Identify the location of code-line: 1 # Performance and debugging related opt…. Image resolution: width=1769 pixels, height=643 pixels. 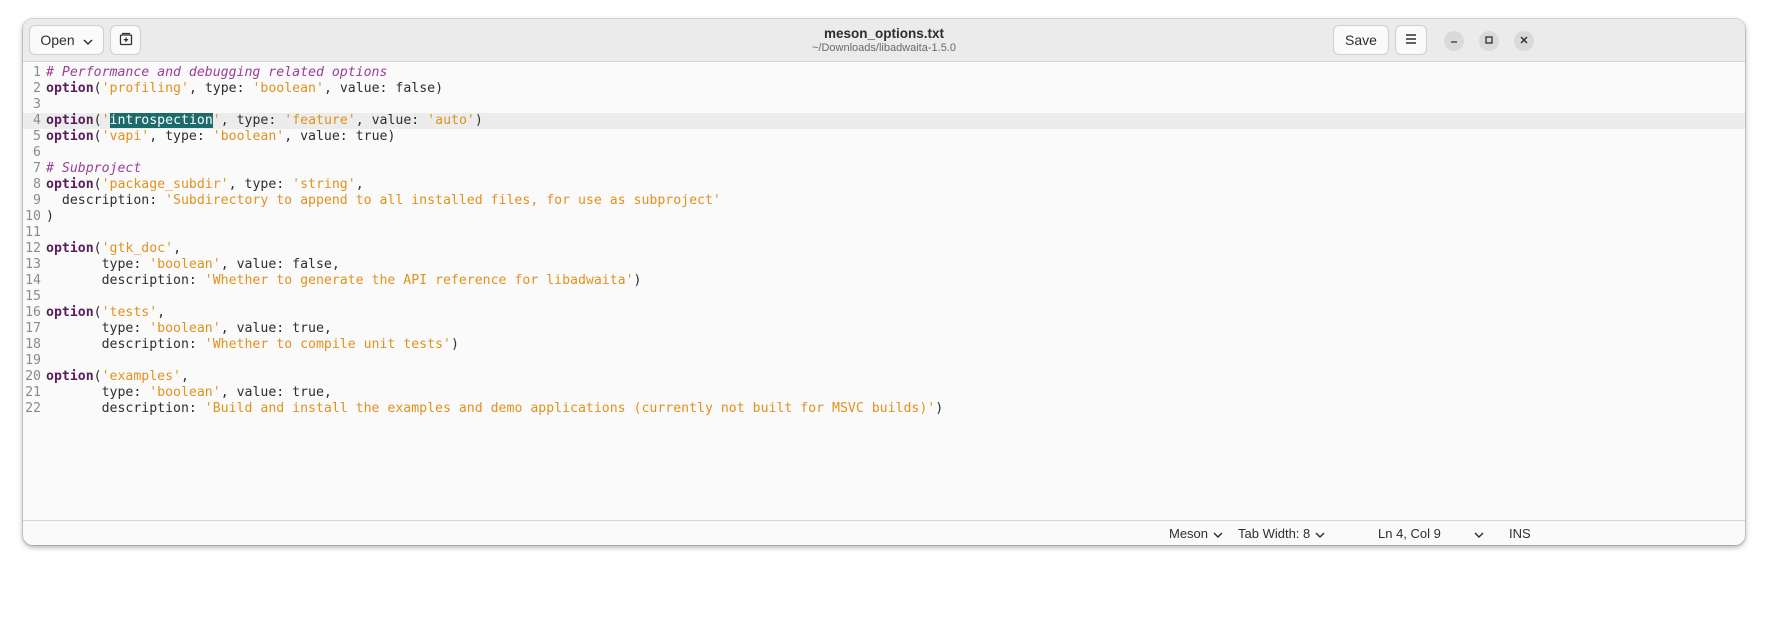
(884, 73).